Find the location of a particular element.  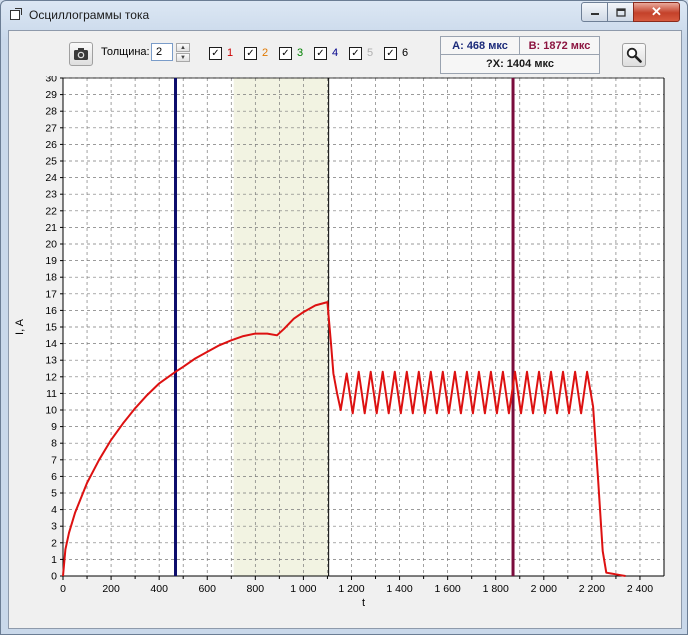

y-tick-label: 9 is located at coordinates (54, 427).